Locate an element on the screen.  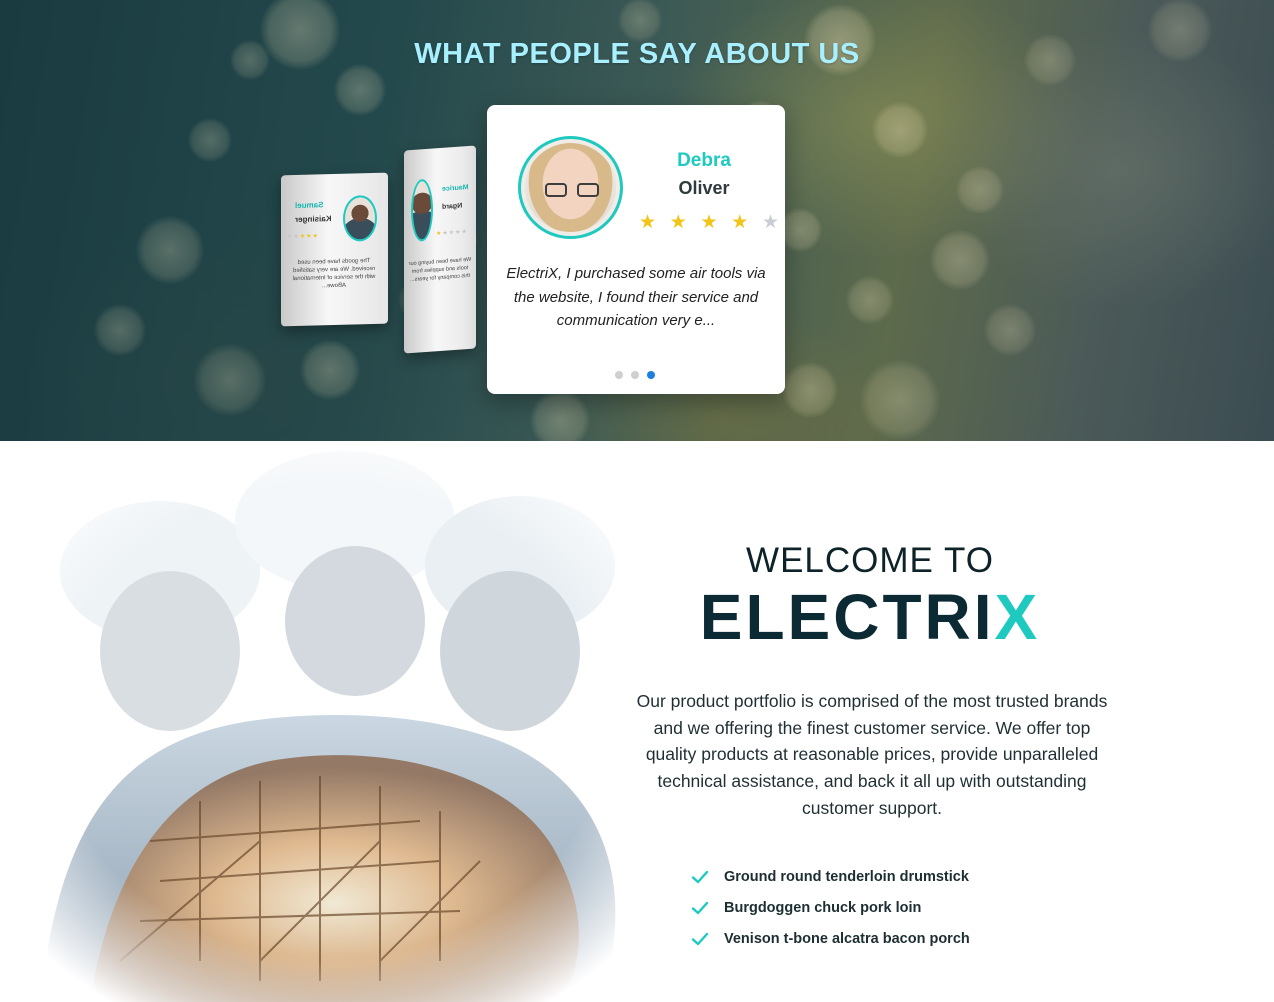
reviewer-first-name: Samuel is located at coordinates (309, 205).